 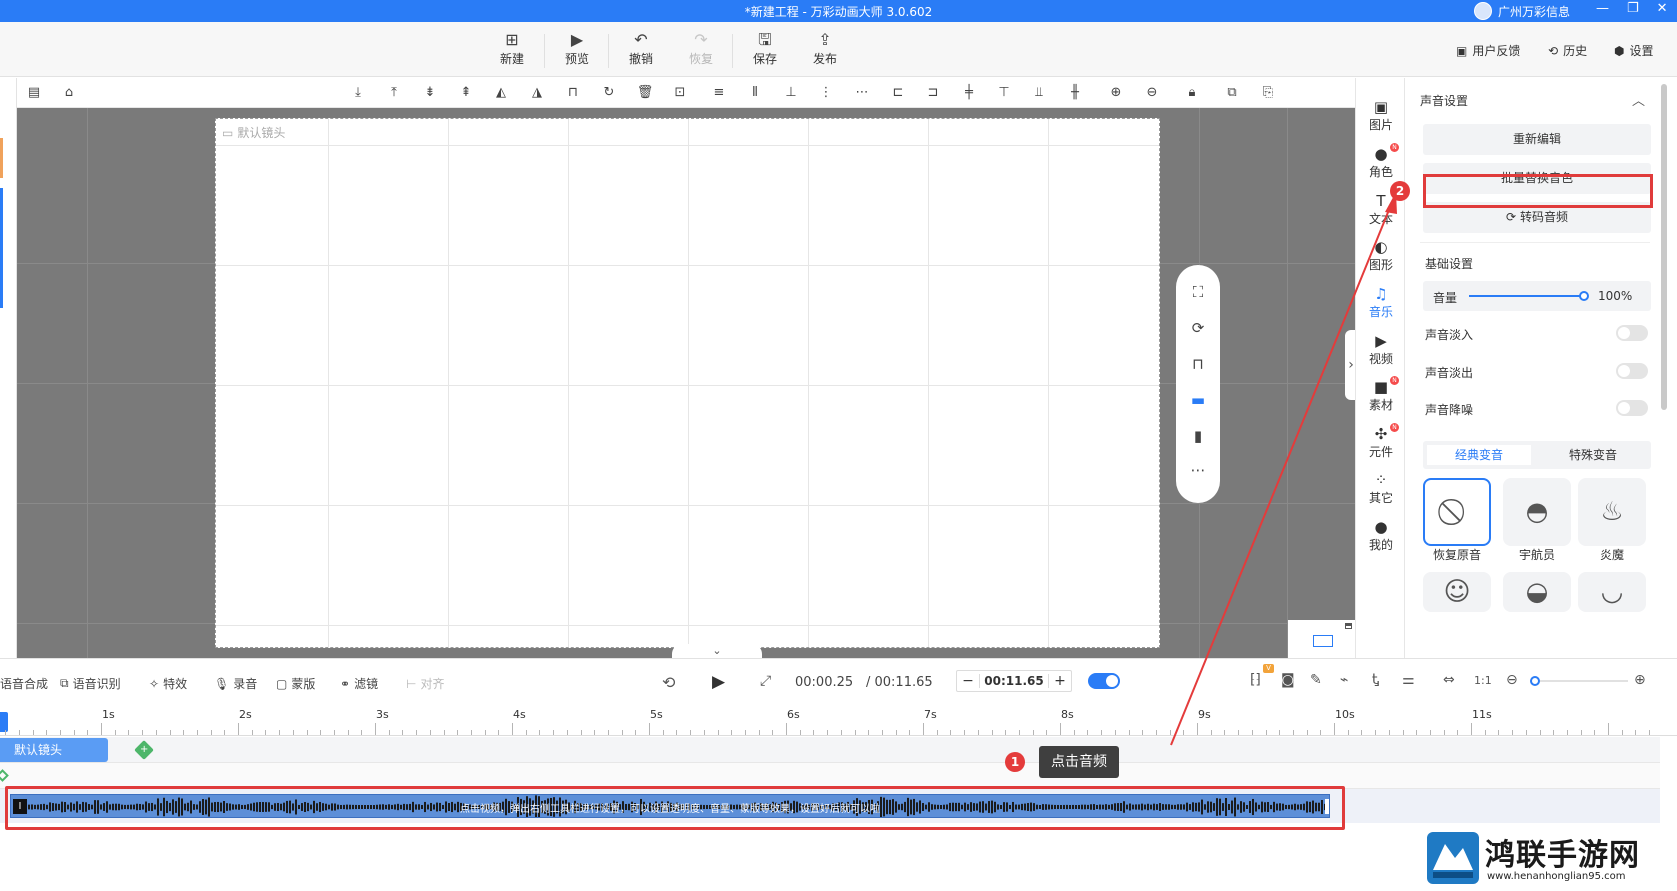 What do you see at coordinates (1400, 191) in the screenshot?
I see `step-badge-2: 2` at bounding box center [1400, 191].